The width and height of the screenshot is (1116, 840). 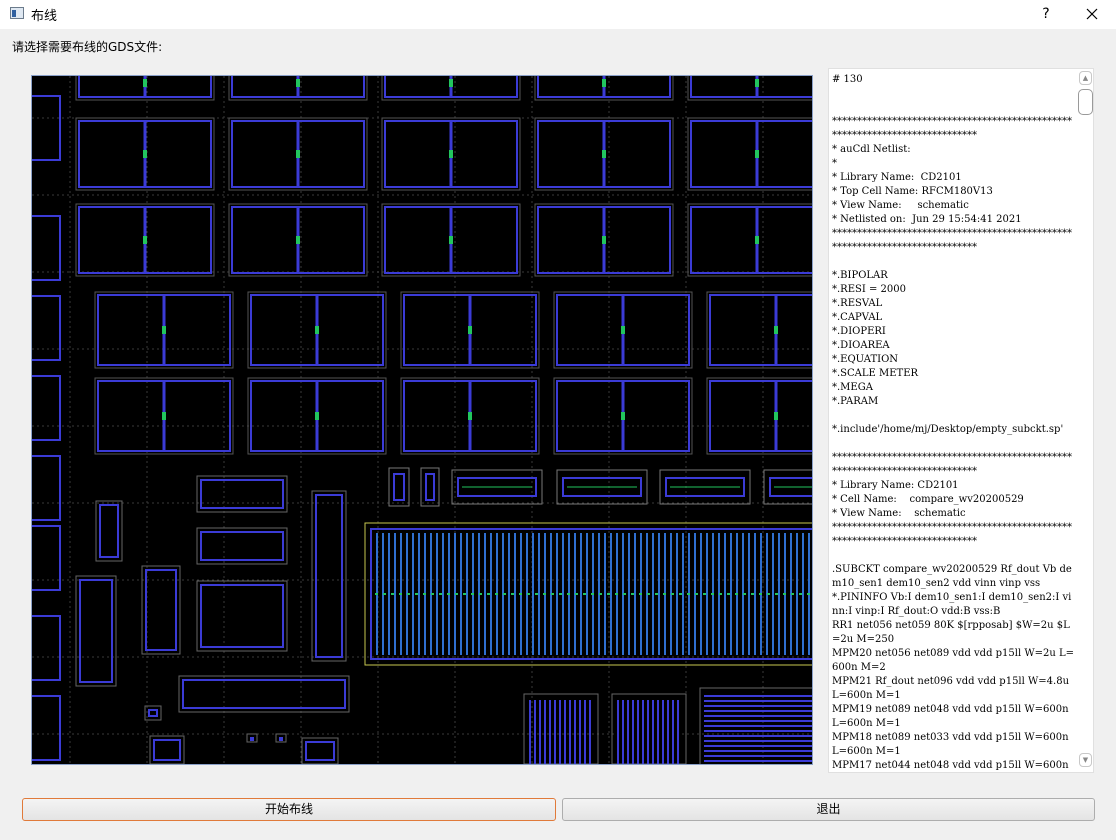 I want to click on scroll-down-arrow-icon: ▼, so click(x=1085, y=760).